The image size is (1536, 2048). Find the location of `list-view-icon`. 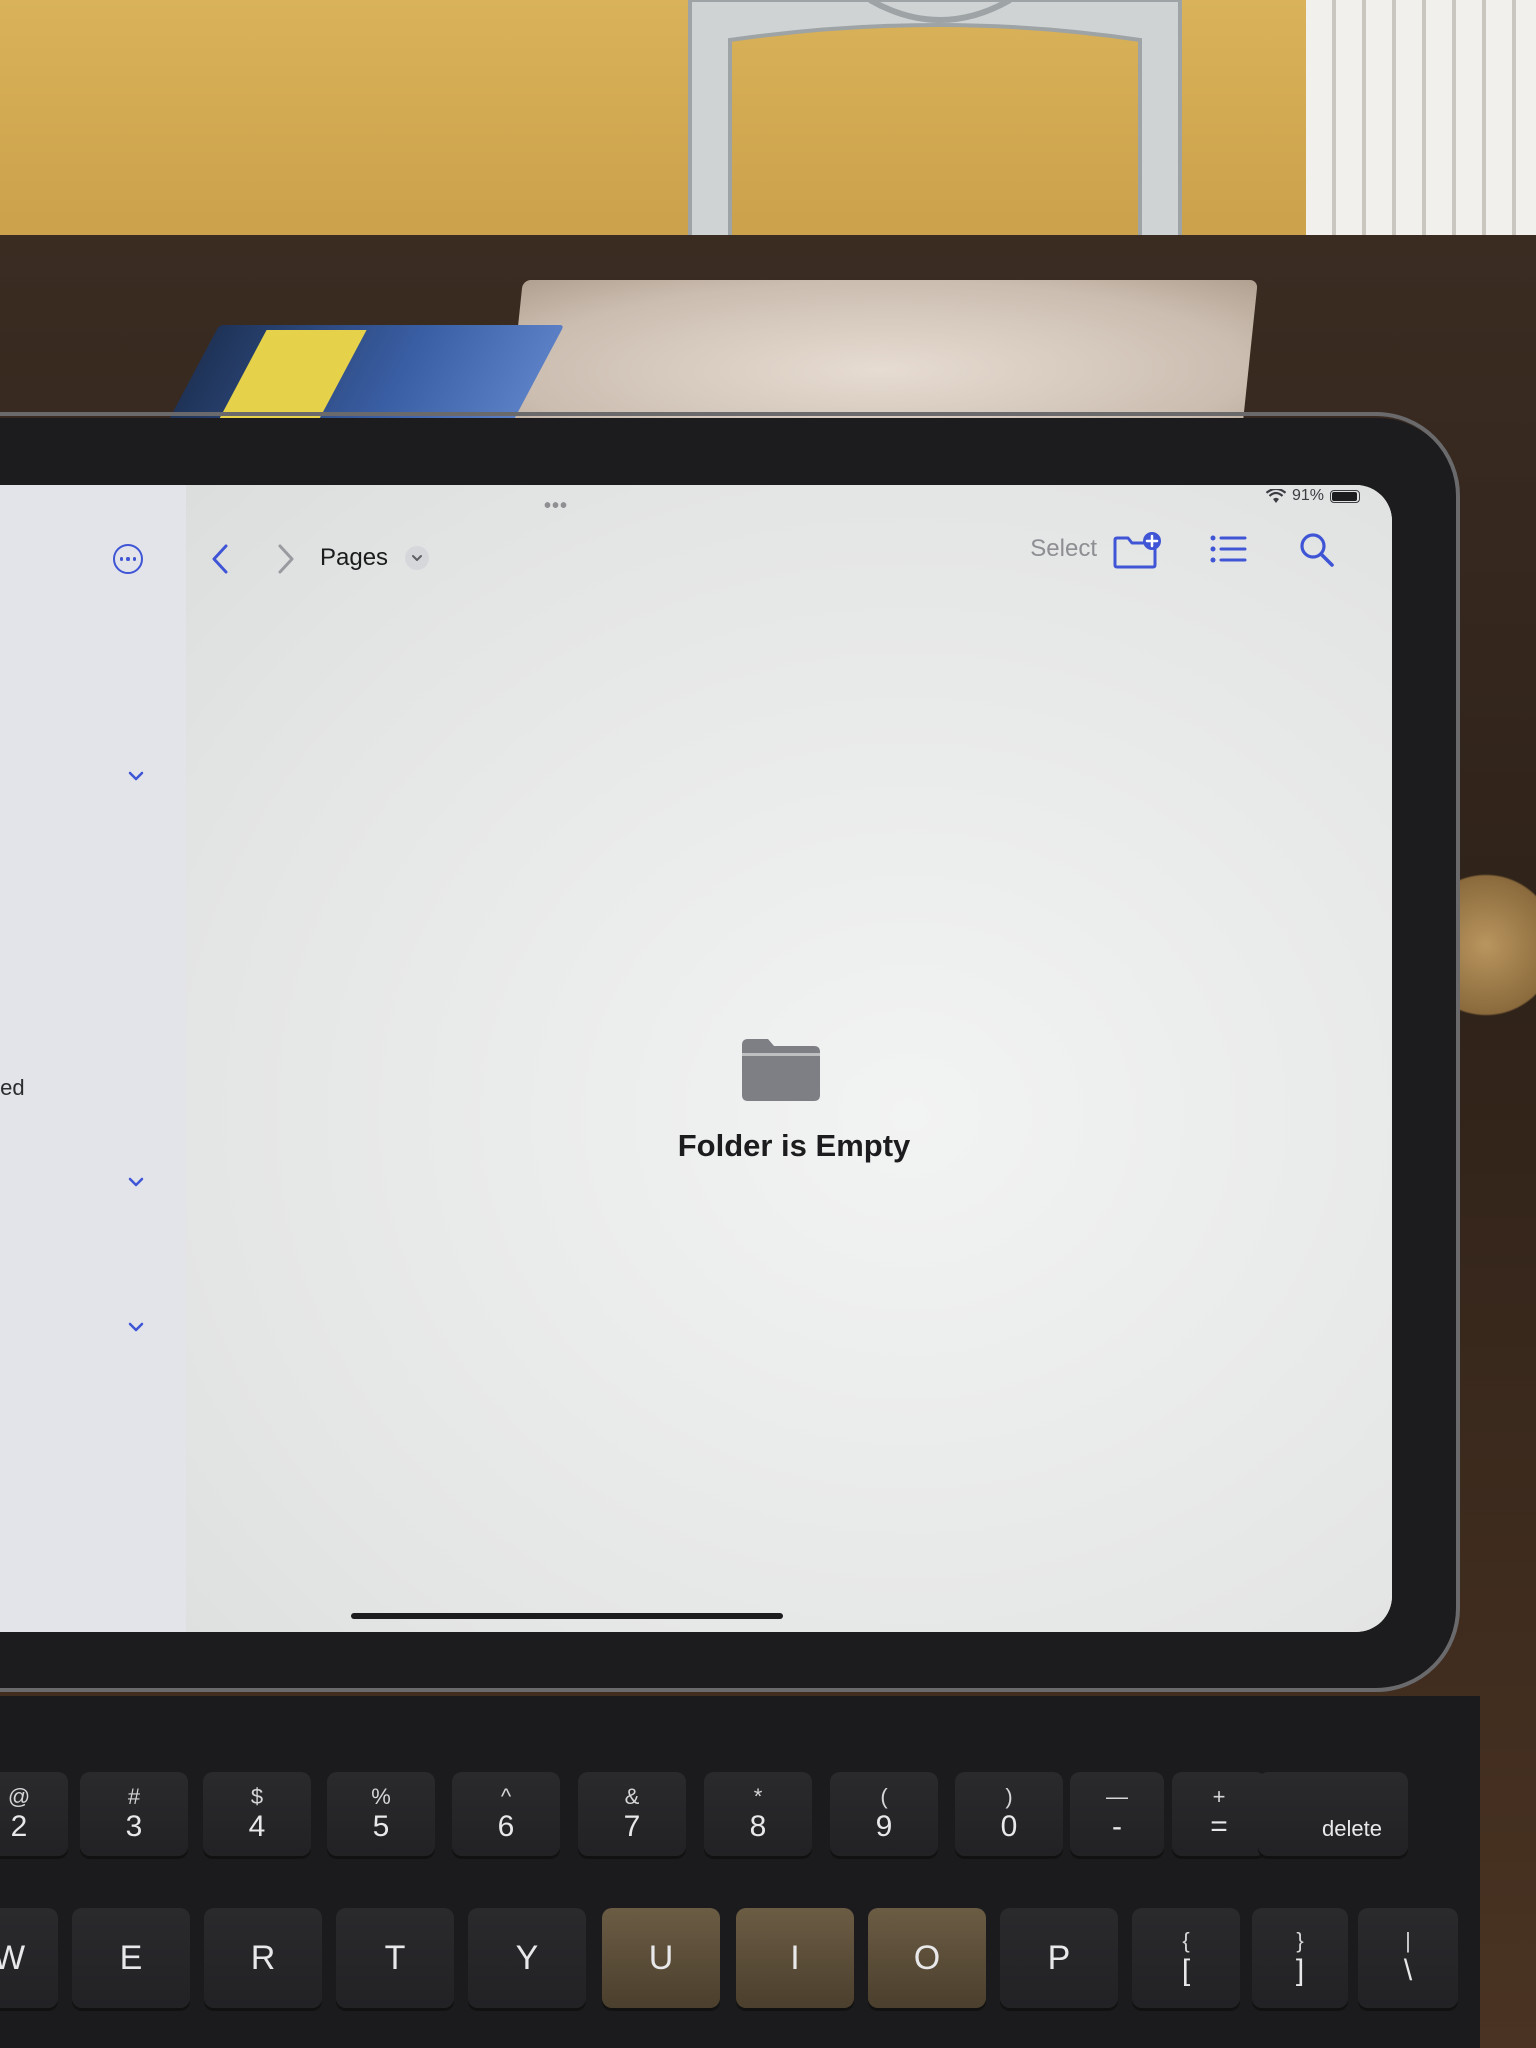

list-view-icon is located at coordinates (1228, 549).